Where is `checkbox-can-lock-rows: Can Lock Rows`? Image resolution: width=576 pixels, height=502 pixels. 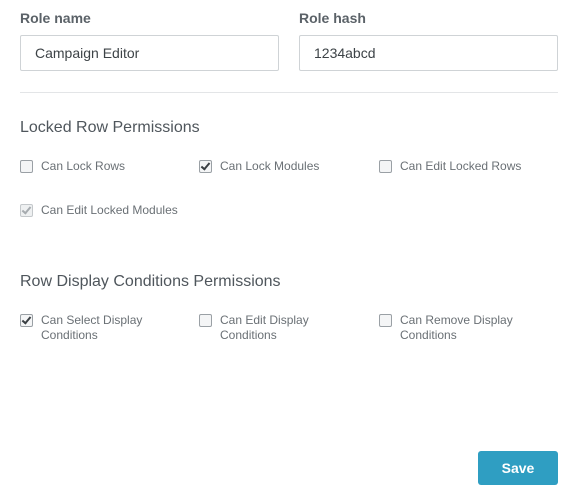
checkbox-can-lock-rows: Can Lock Rows is located at coordinates (95, 166).